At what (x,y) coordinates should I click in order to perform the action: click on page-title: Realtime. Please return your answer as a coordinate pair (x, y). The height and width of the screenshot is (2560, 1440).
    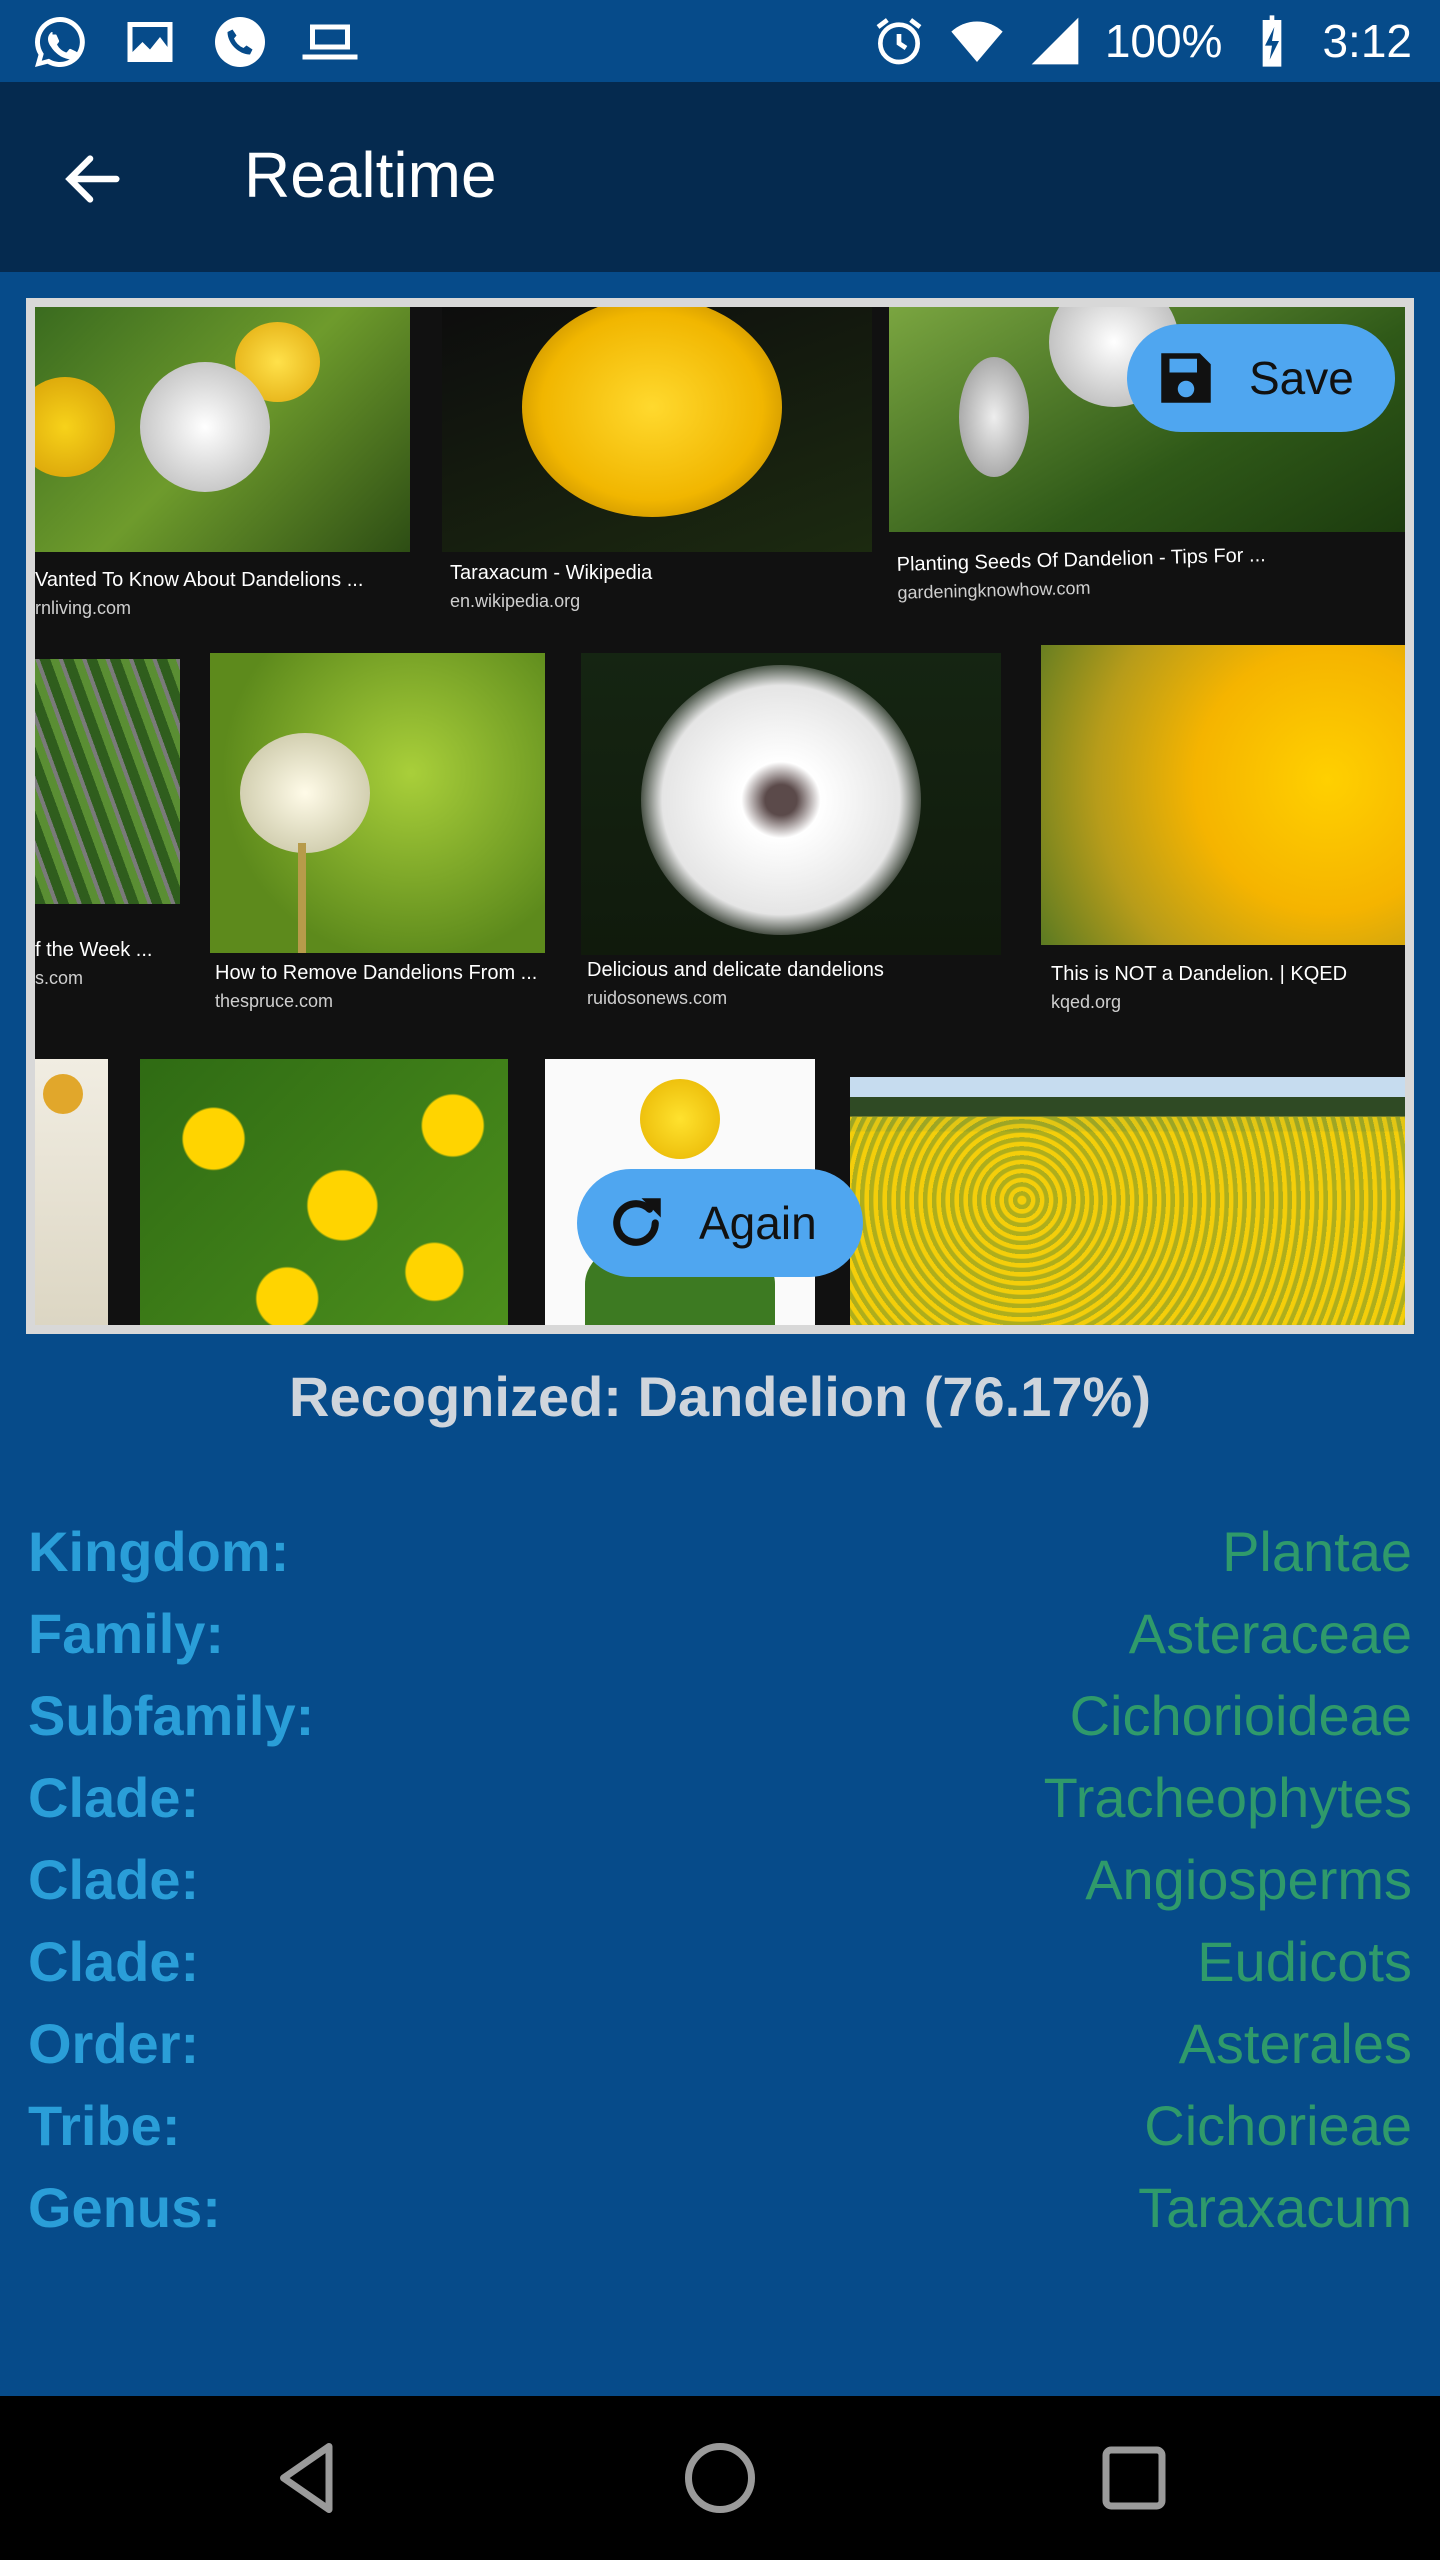
    Looking at the image, I should click on (370, 175).